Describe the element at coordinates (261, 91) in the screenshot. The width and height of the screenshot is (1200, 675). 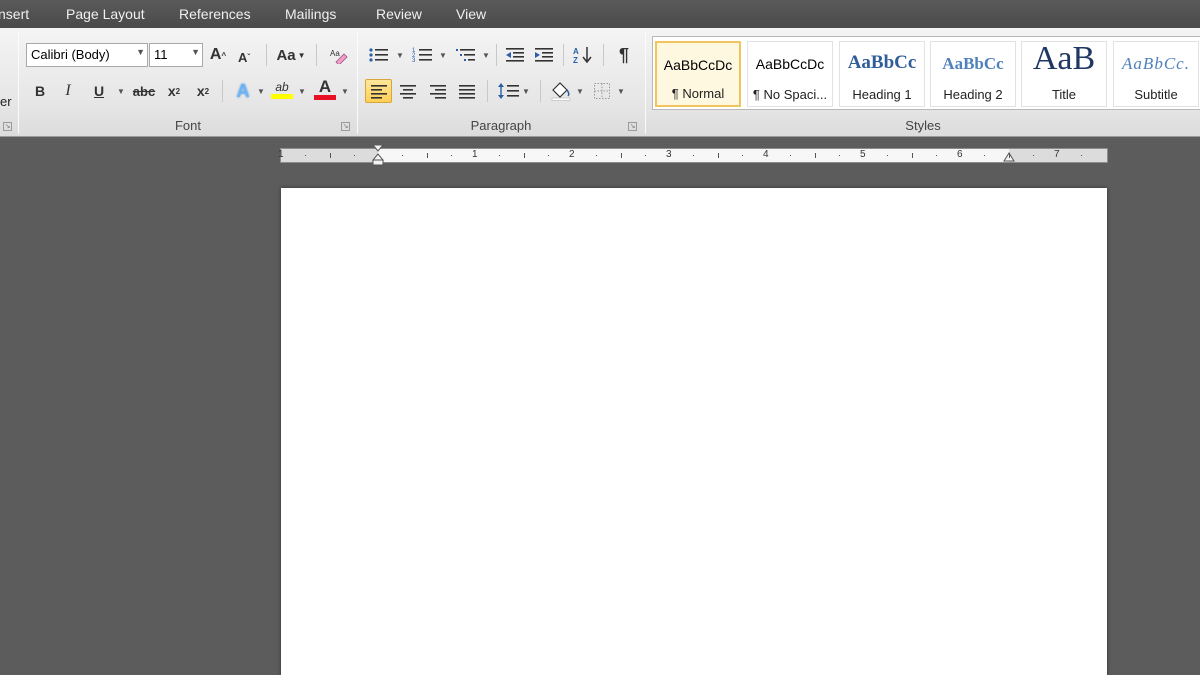
I see `text-effects-dropdown-icon: ▼` at that location.